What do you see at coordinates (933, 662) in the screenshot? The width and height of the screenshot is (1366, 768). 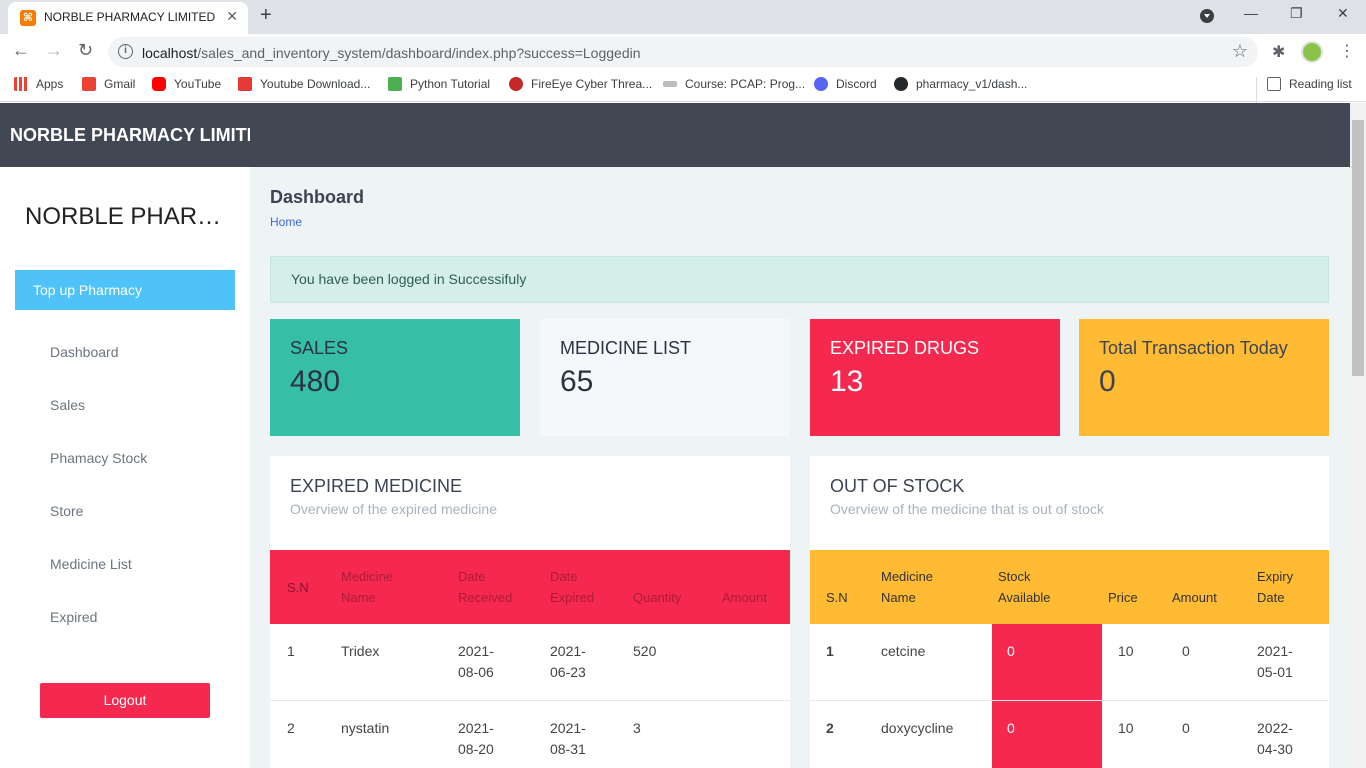 I see `table-cell: cetcine` at bounding box center [933, 662].